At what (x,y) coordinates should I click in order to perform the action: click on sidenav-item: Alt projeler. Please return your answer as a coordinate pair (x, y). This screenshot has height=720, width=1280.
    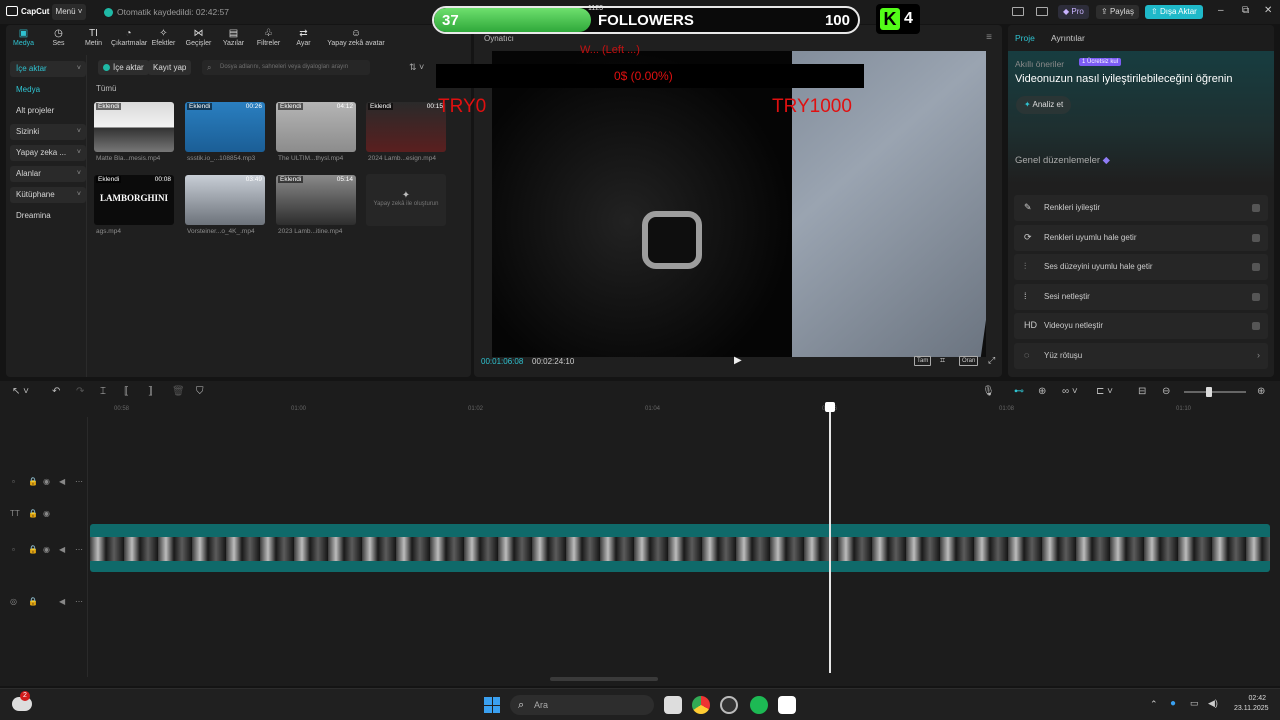
    Looking at the image, I should click on (48, 111).